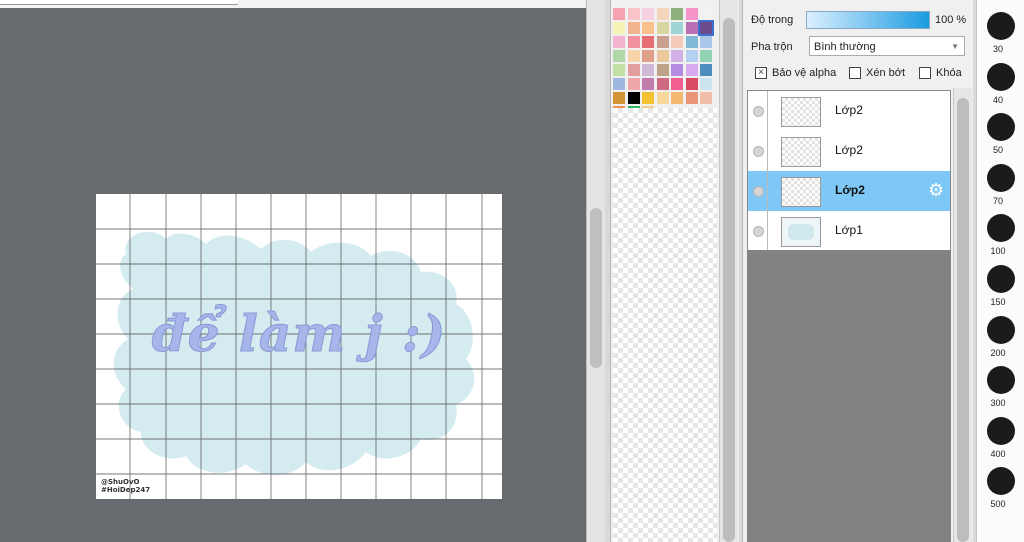  What do you see at coordinates (1000, 29) in the screenshot?
I see `brush-size-option: 30` at bounding box center [1000, 29].